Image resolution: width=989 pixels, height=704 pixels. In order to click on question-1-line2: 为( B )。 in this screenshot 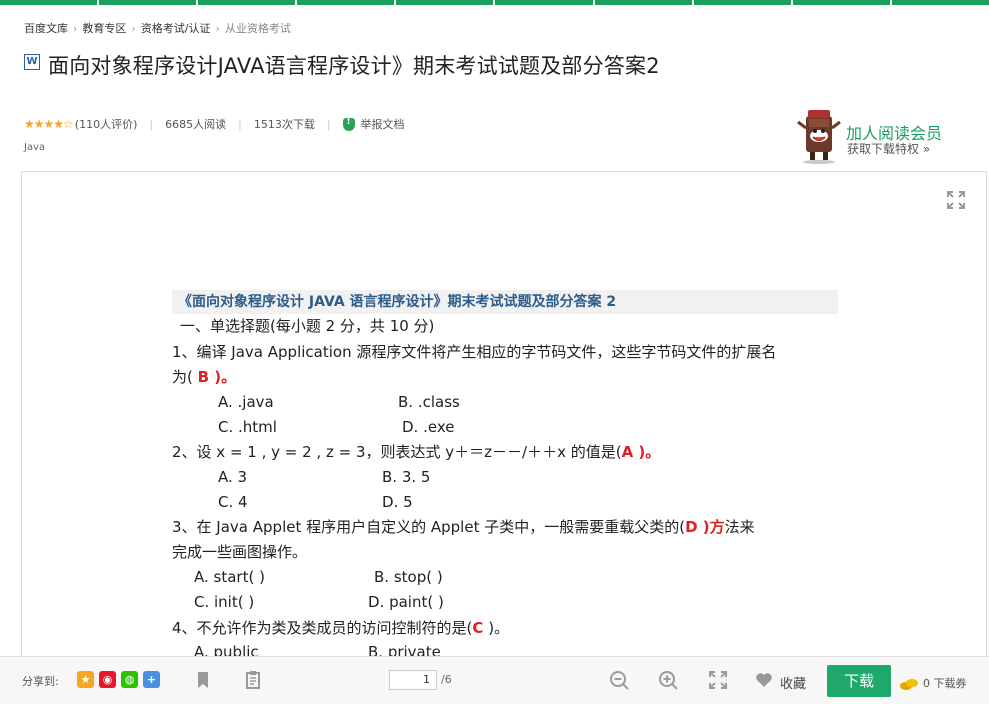, I will do `click(204, 377)`.